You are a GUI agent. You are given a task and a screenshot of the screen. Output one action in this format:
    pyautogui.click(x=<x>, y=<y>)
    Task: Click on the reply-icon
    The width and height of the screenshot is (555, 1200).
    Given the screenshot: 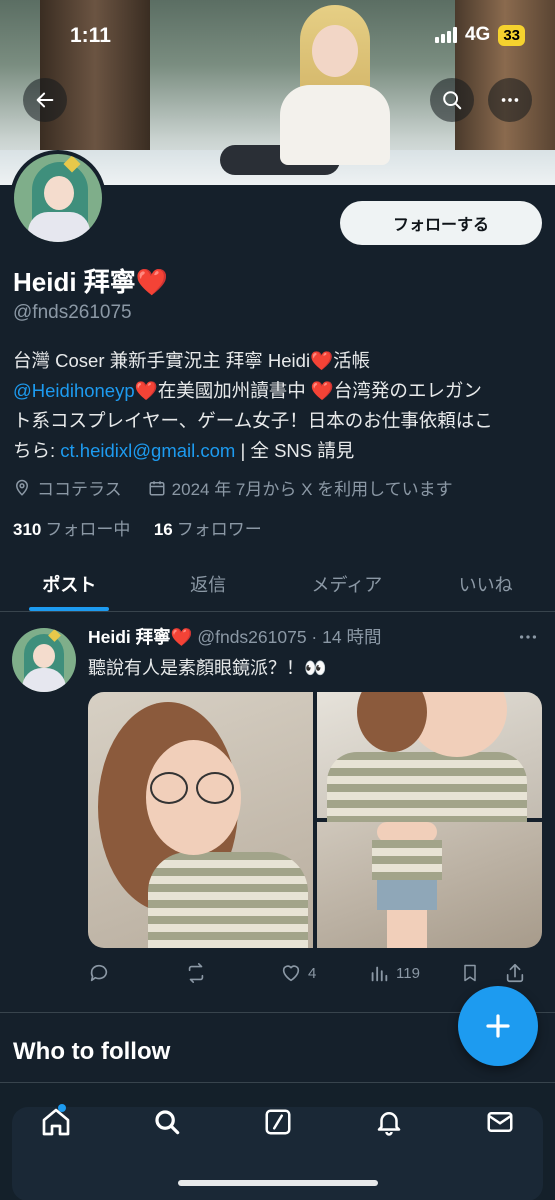 What is the action you would take?
    pyautogui.click(x=99, y=973)
    